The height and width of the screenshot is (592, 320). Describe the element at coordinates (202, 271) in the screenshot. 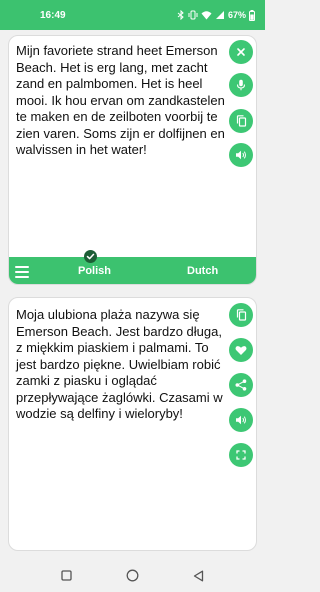

I see `target-language-button: Dutch` at that location.